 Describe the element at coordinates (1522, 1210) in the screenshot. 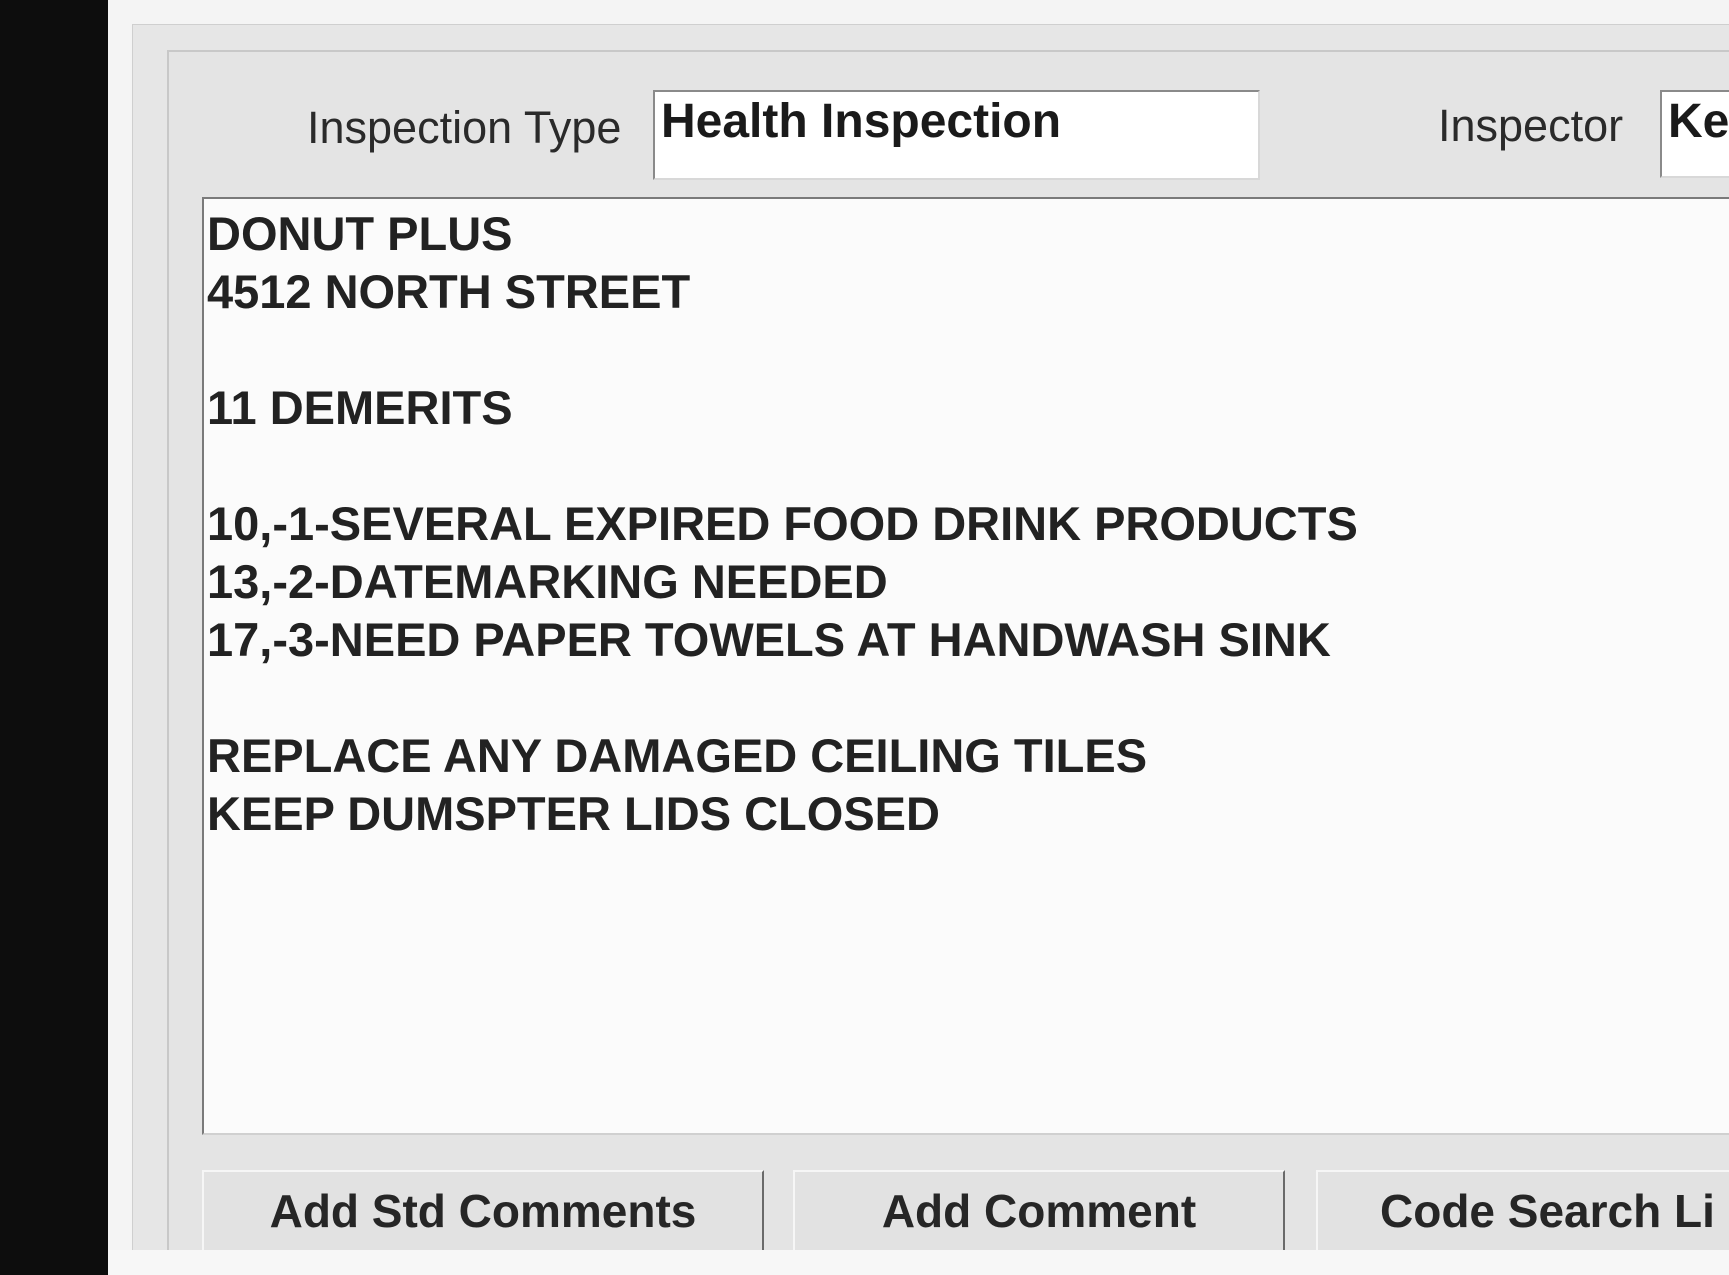

I see `code-search-button: Code Search Li` at that location.